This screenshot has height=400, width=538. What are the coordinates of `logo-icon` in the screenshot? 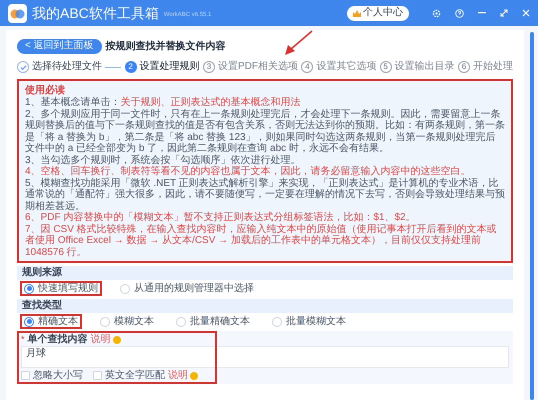 It's located at (17, 13).